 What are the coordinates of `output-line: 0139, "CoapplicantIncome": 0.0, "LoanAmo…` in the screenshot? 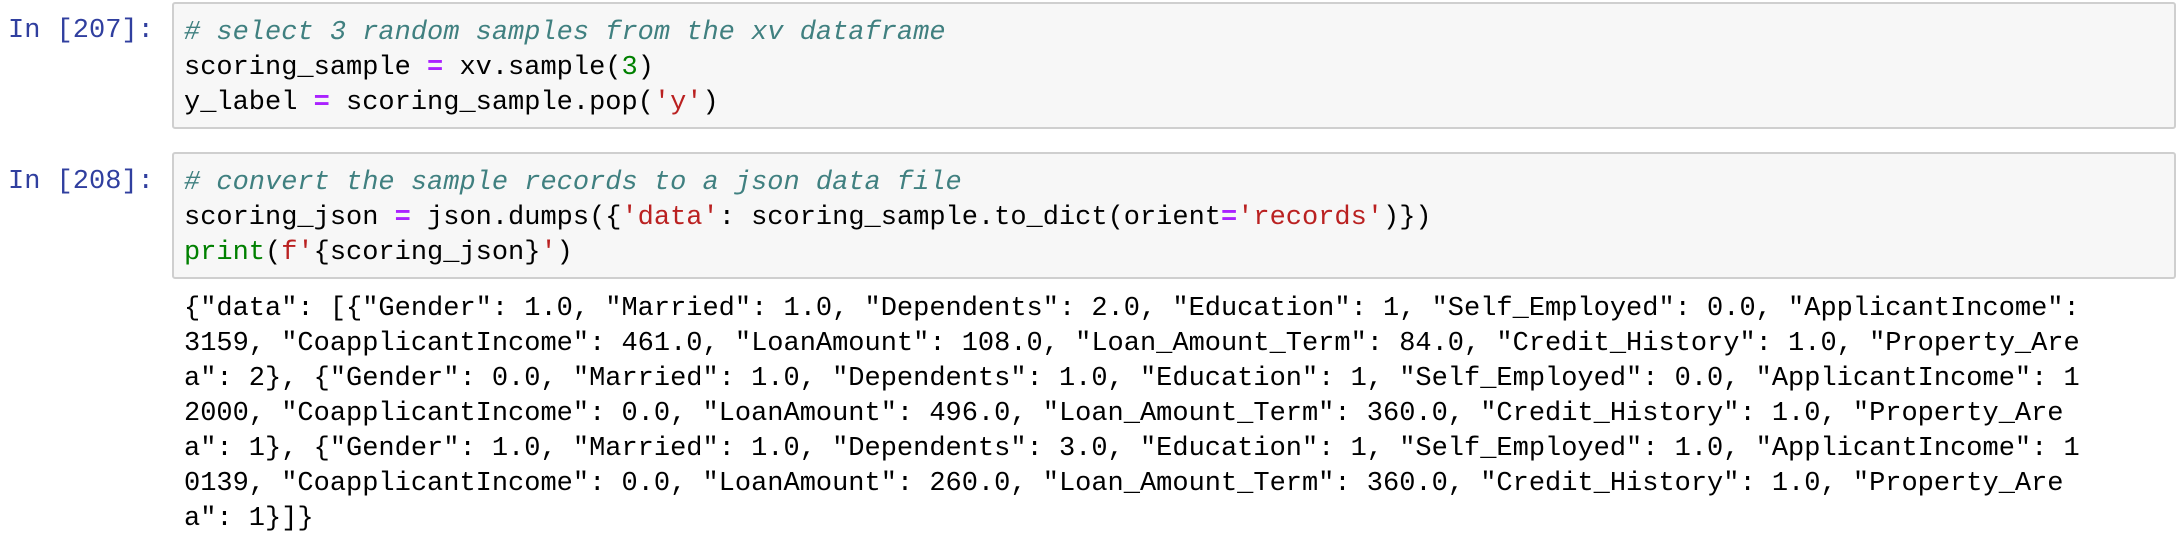 It's located at (1124, 484).